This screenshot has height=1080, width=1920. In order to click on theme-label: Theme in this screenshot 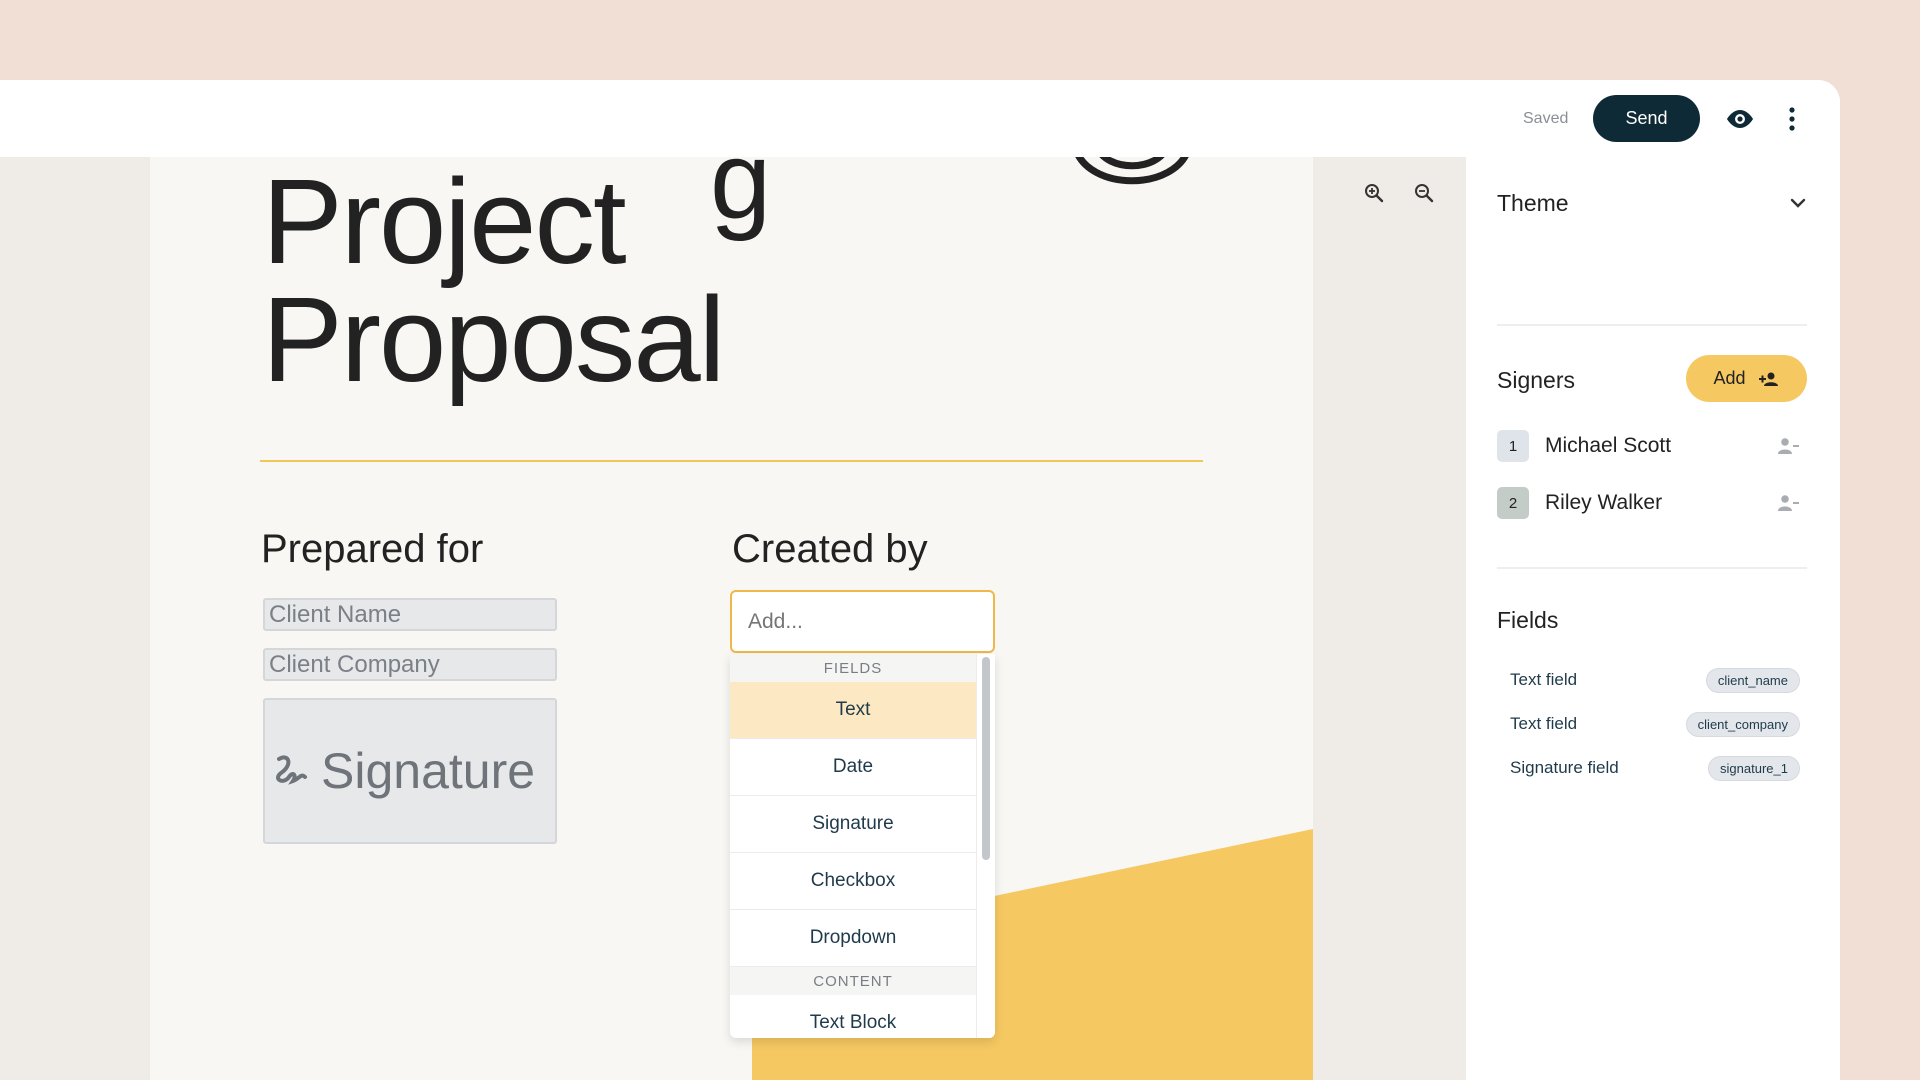, I will do `click(1533, 202)`.